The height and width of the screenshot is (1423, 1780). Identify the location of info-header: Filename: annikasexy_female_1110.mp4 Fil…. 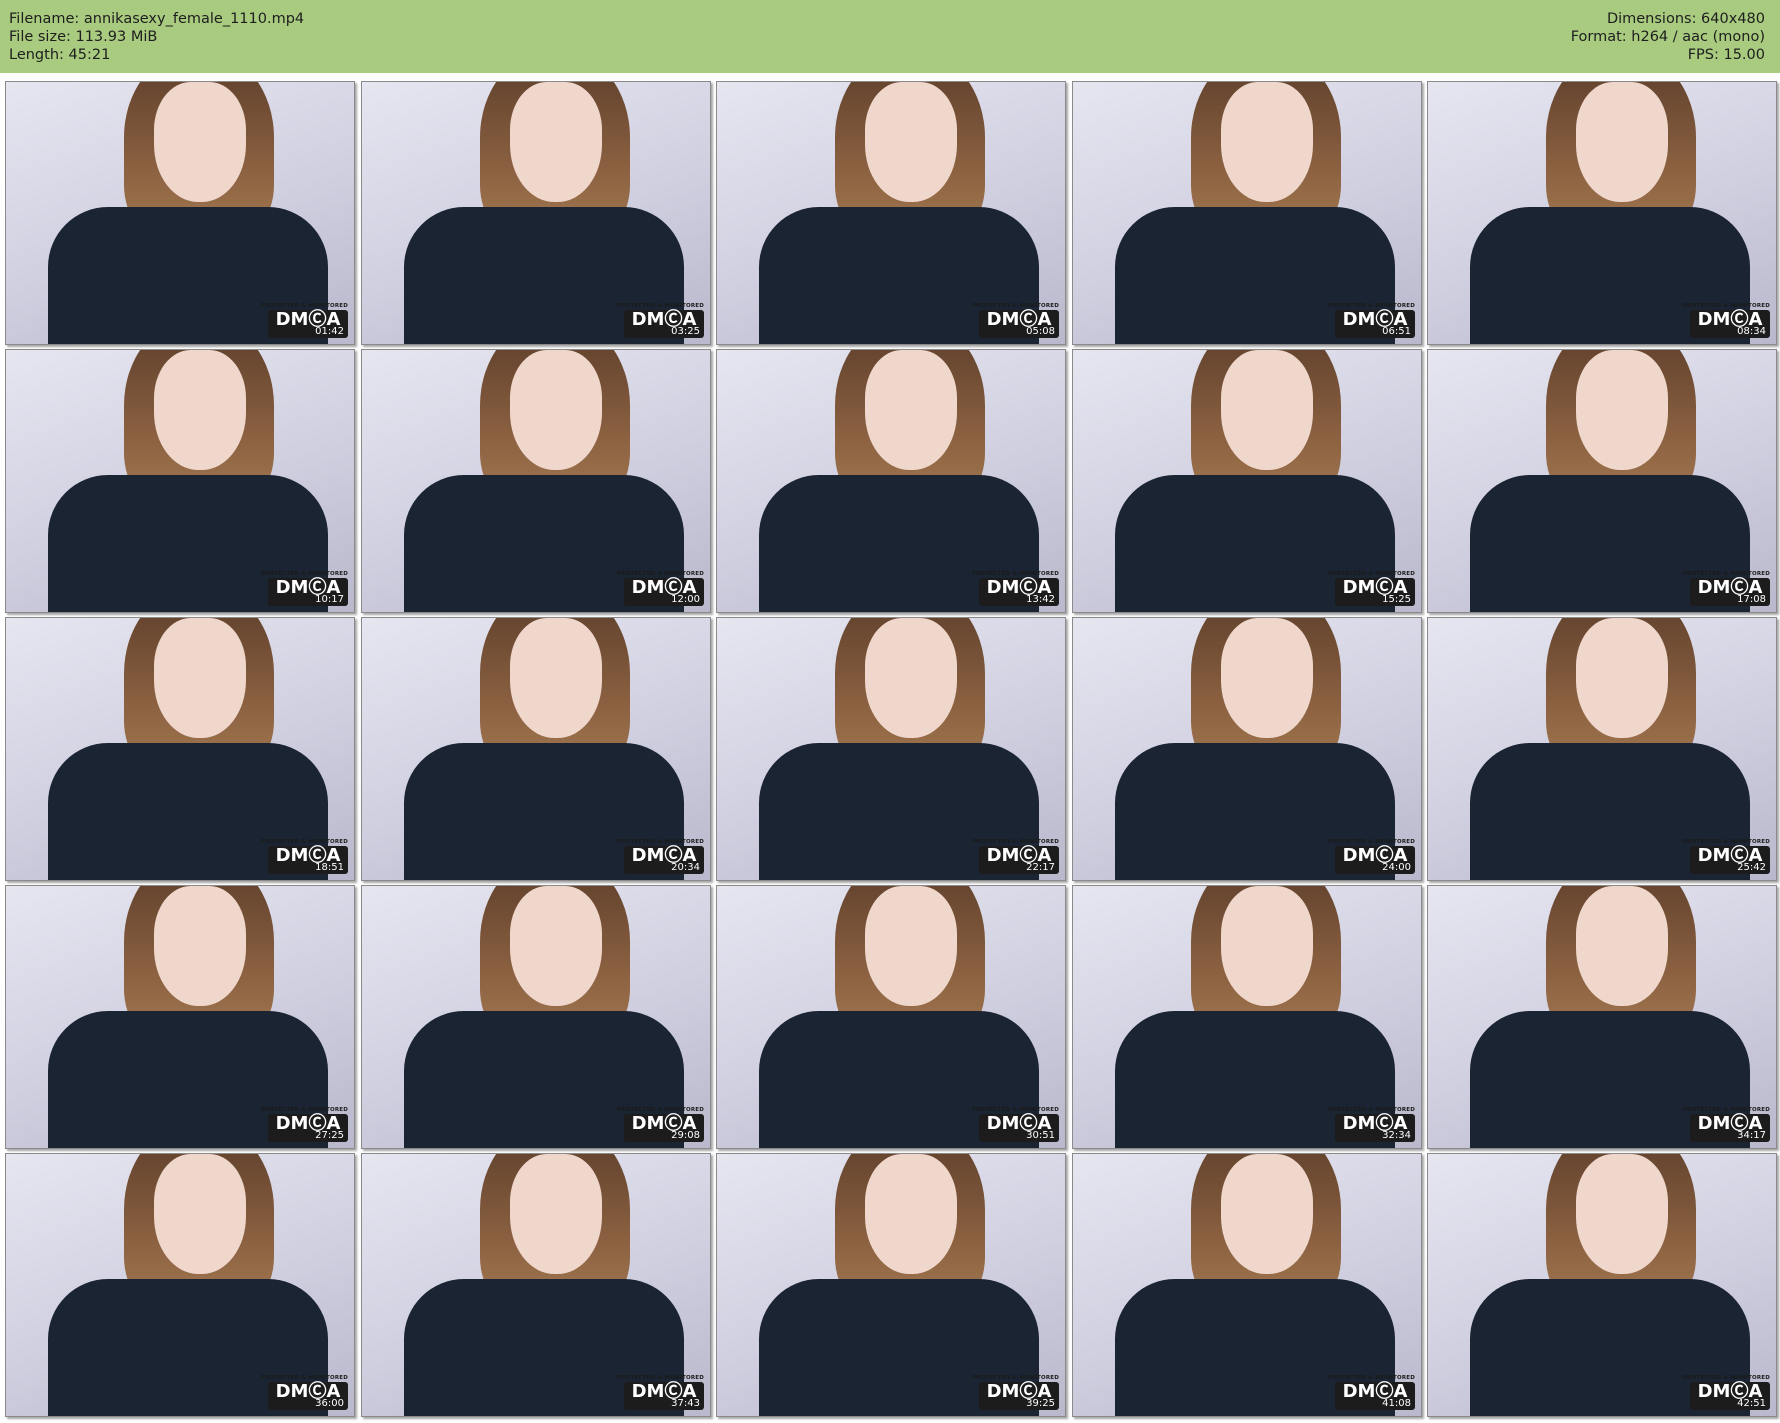
(890, 36).